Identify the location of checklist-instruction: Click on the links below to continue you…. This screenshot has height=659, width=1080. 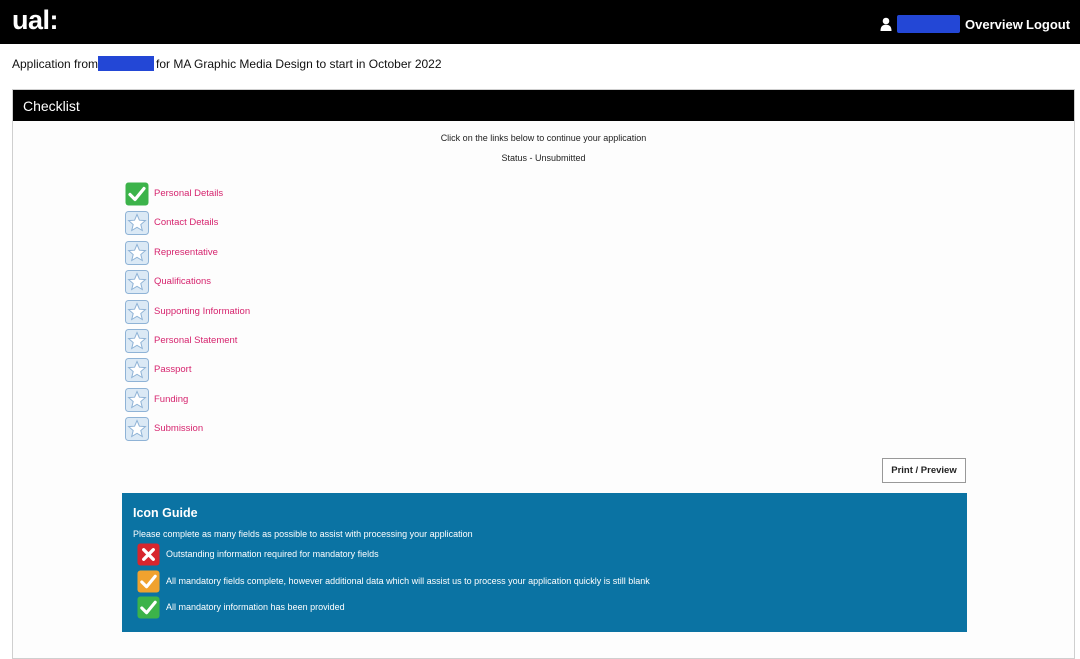
(543, 138).